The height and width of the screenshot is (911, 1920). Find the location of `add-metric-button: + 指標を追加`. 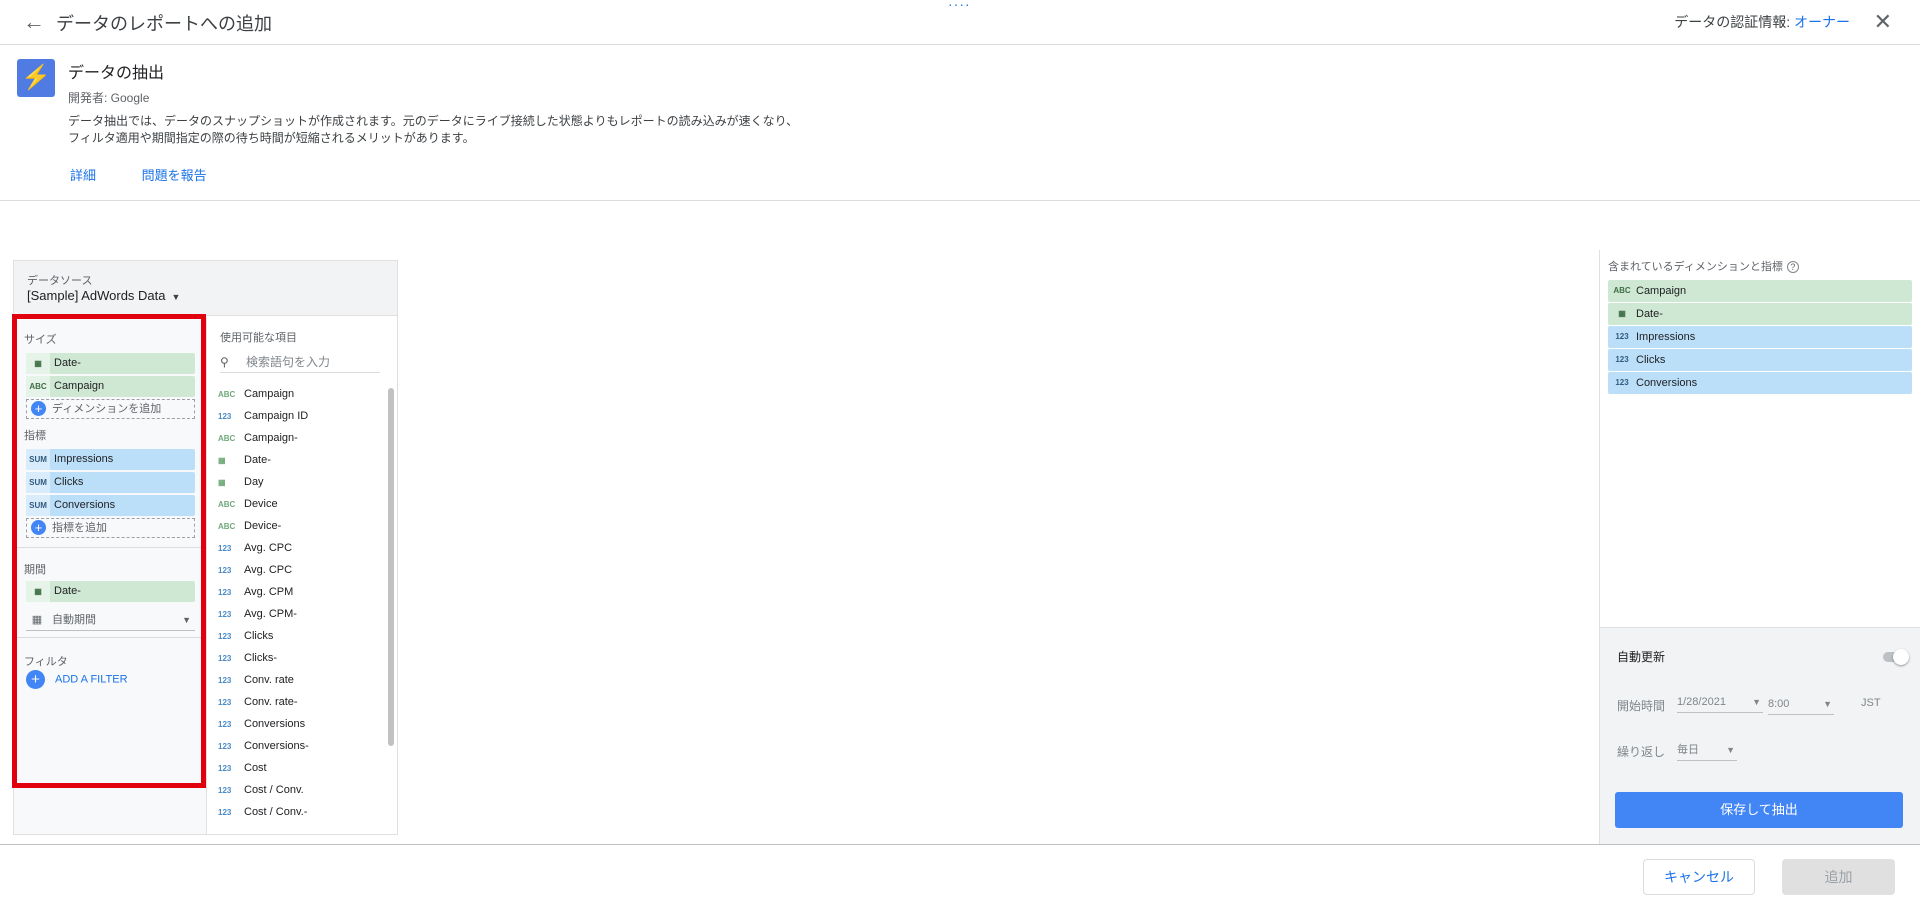

add-metric-button: + 指標を追加 is located at coordinates (110, 528).